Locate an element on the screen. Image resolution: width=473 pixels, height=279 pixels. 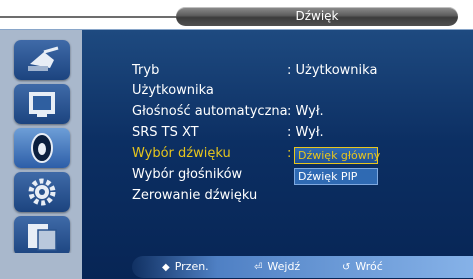
footer-enter-label: Wejdź is located at coordinates (284, 266).